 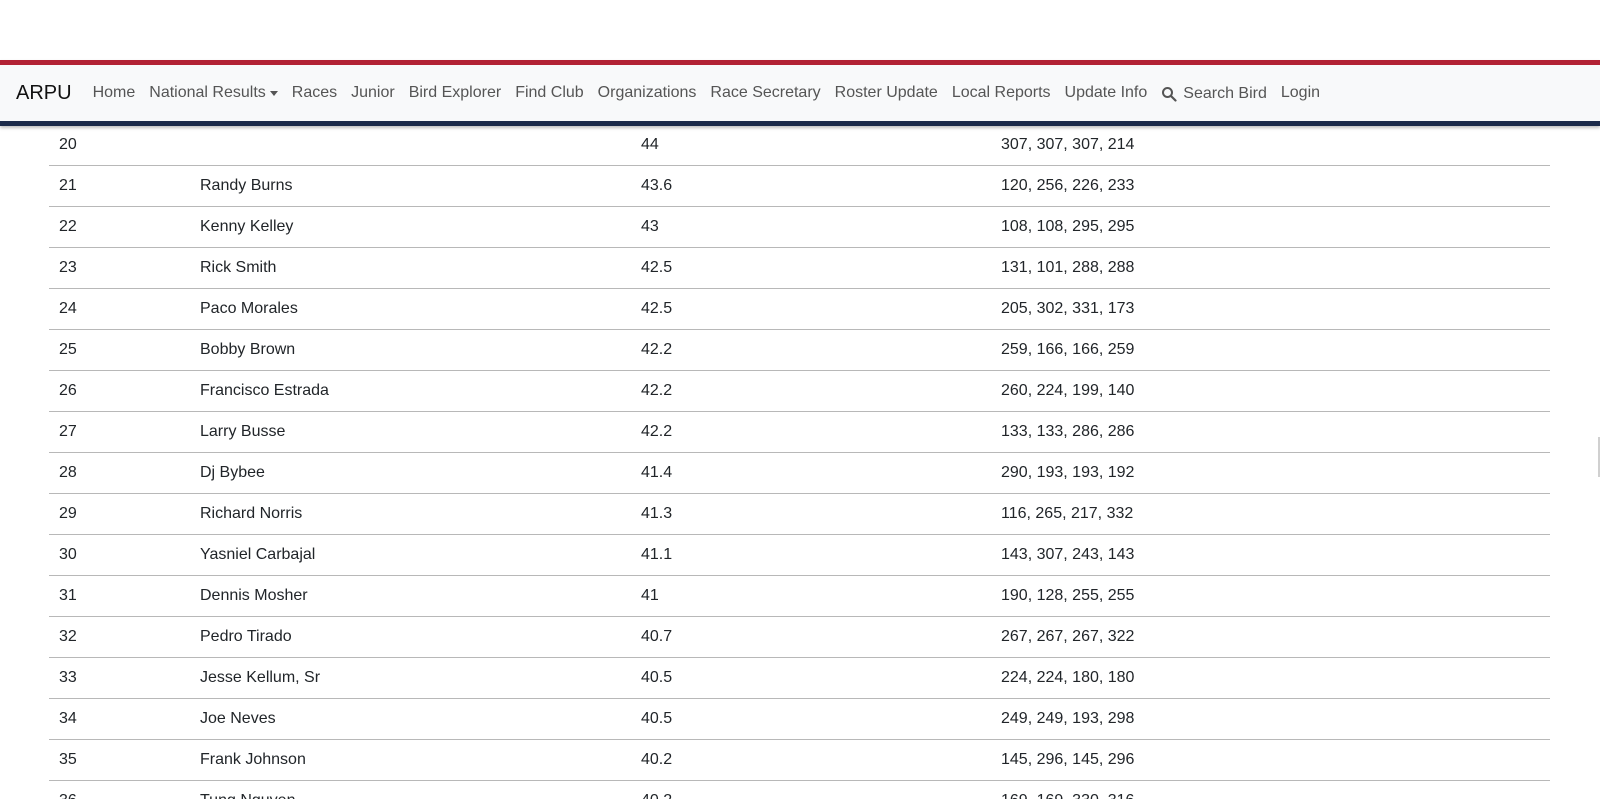 What do you see at coordinates (1270, 227) in the screenshot?
I see `values-cell: 108, 108, 295, 295` at bounding box center [1270, 227].